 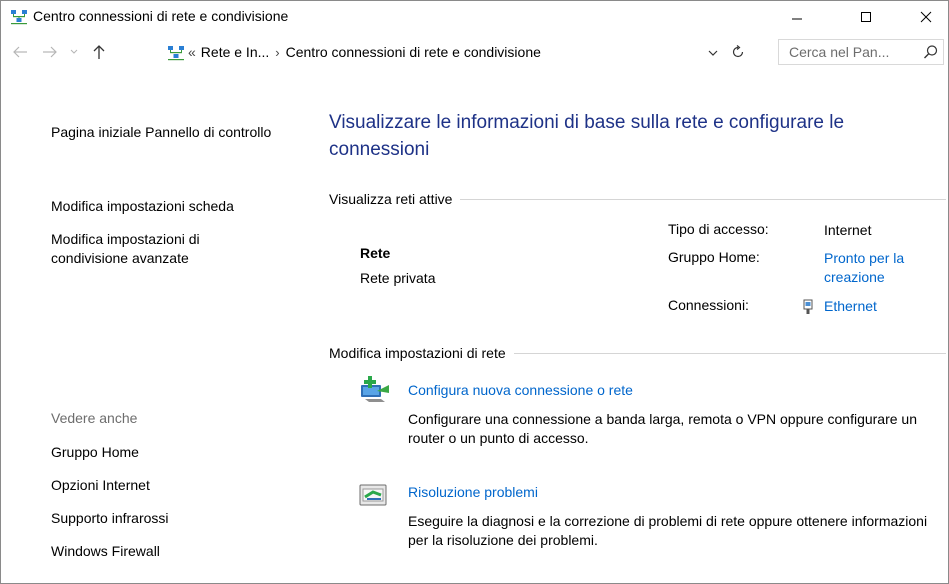 I want to click on close-button, so click(x=926, y=17).